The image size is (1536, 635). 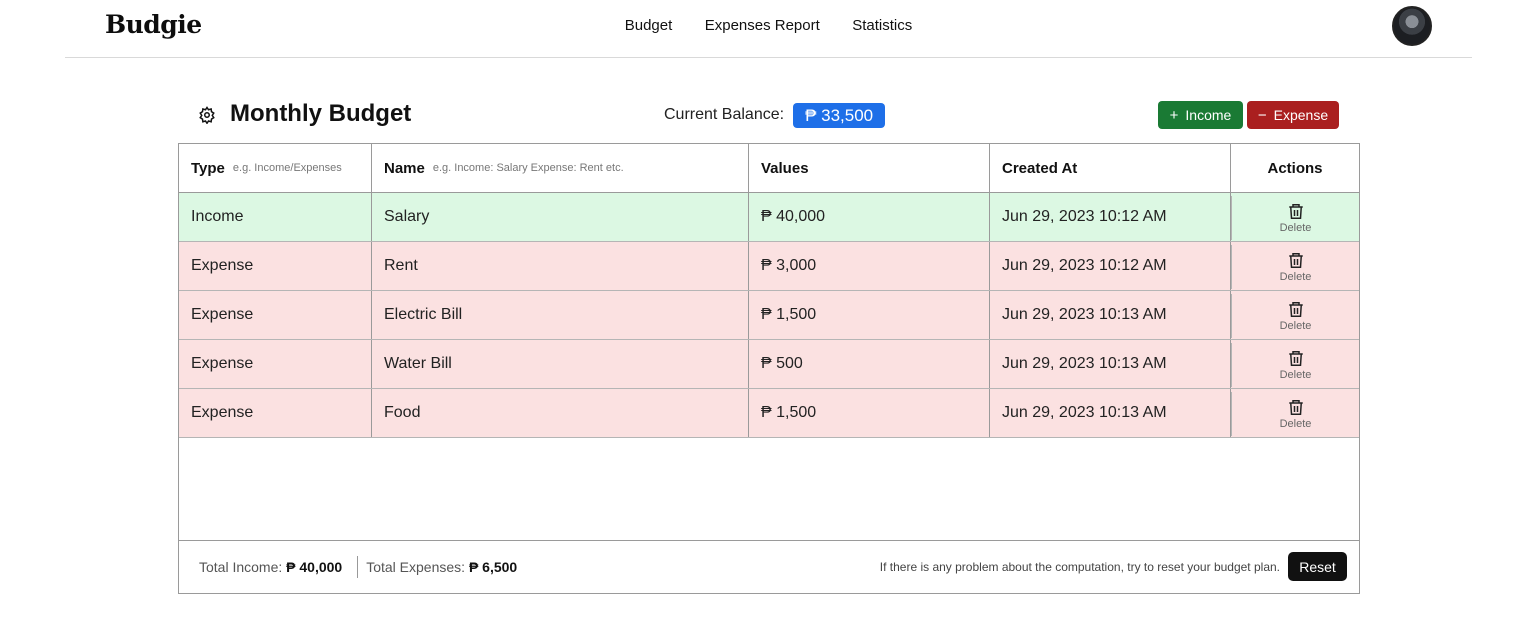 I want to click on total-income-value: ₱ 40,000, so click(x=314, y=567).